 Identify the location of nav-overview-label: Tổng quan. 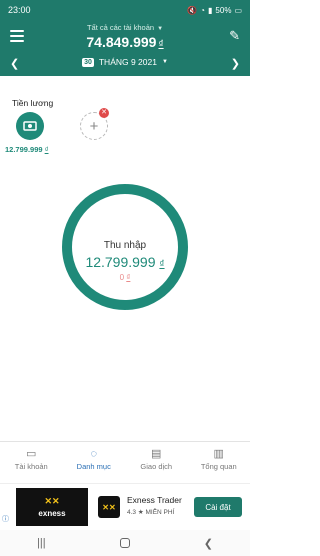
(218, 466).